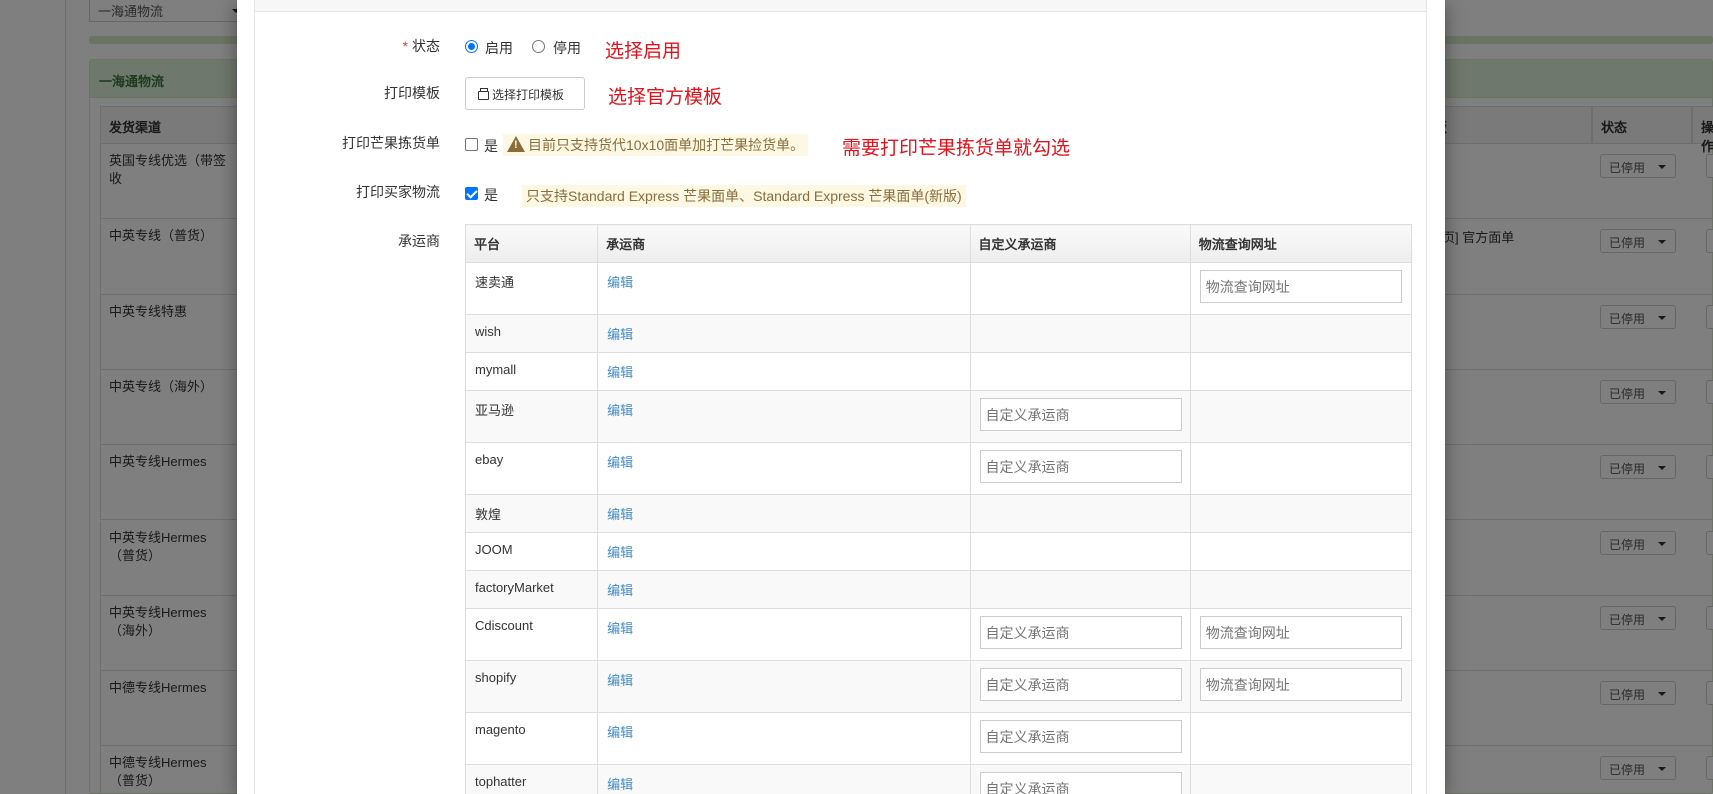 The image size is (1713, 794). What do you see at coordinates (531, 634) in the screenshot?
I see `platform-name: Cdiscount` at bounding box center [531, 634].